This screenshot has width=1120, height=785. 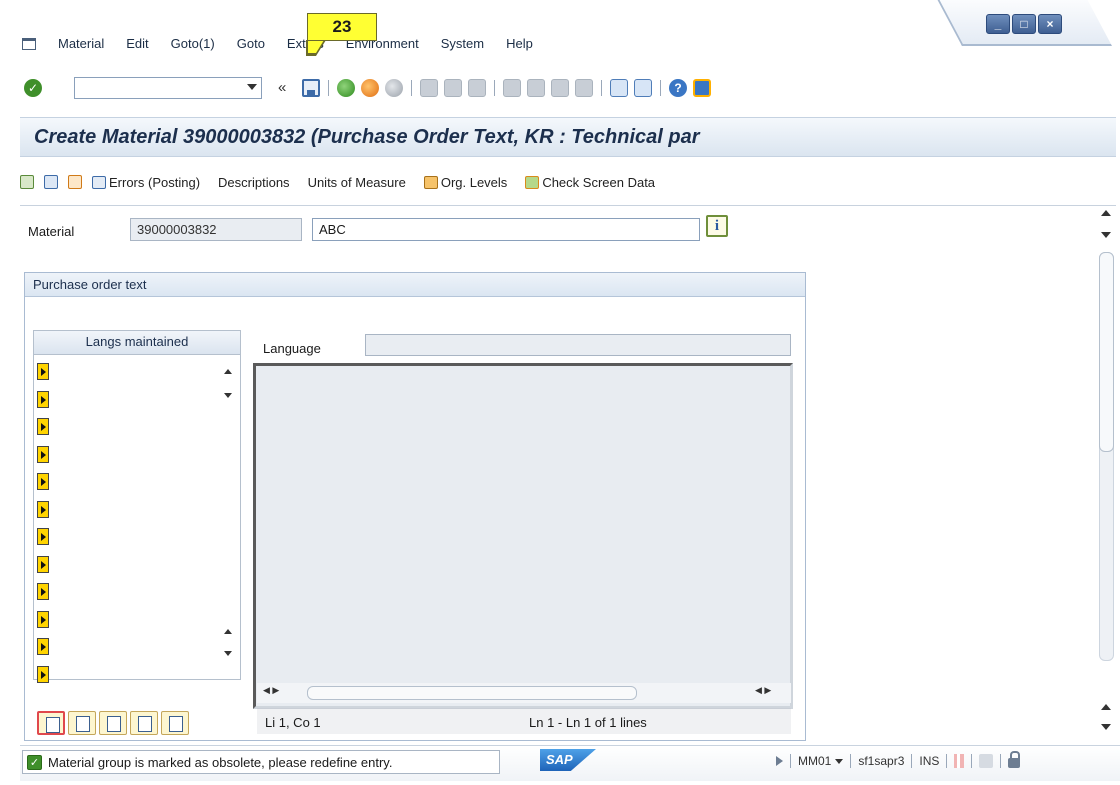 What do you see at coordinates (619, 88) in the screenshot?
I see `create-session-icon` at bounding box center [619, 88].